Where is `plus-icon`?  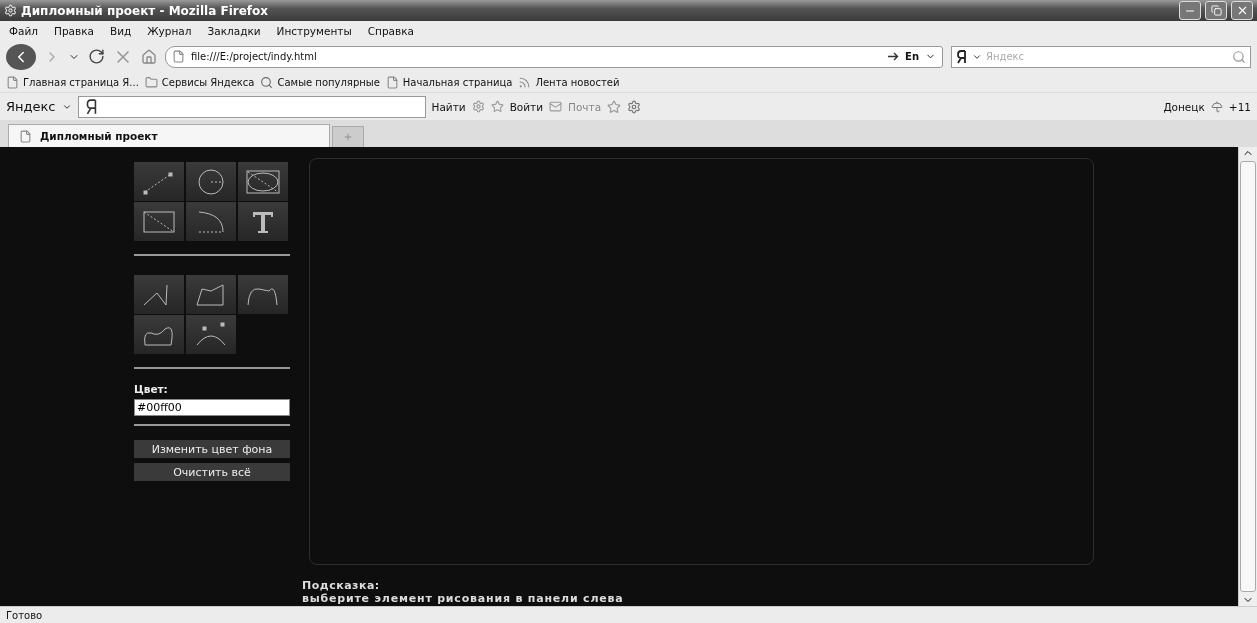 plus-icon is located at coordinates (348, 137).